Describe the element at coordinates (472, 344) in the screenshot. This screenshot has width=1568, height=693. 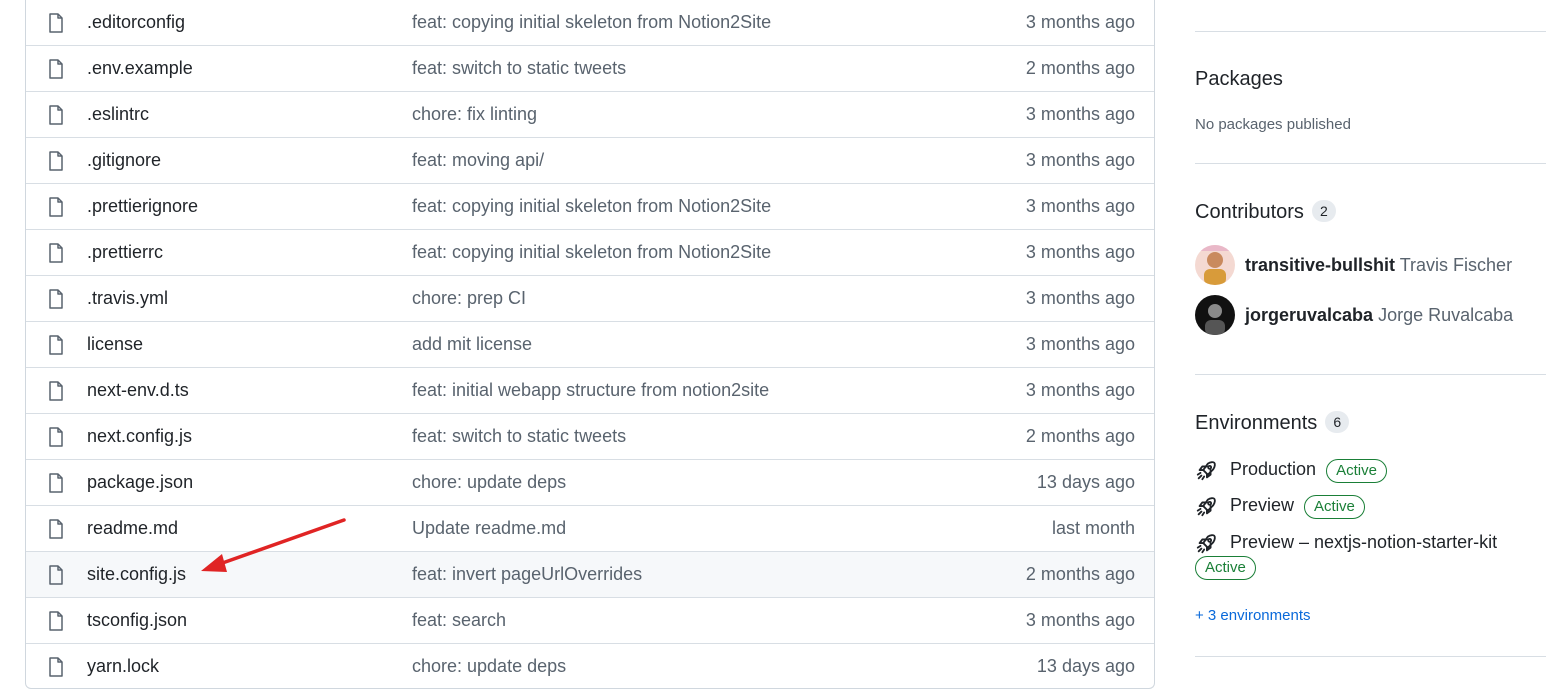
I see `commit-message-link: add mit license` at that location.